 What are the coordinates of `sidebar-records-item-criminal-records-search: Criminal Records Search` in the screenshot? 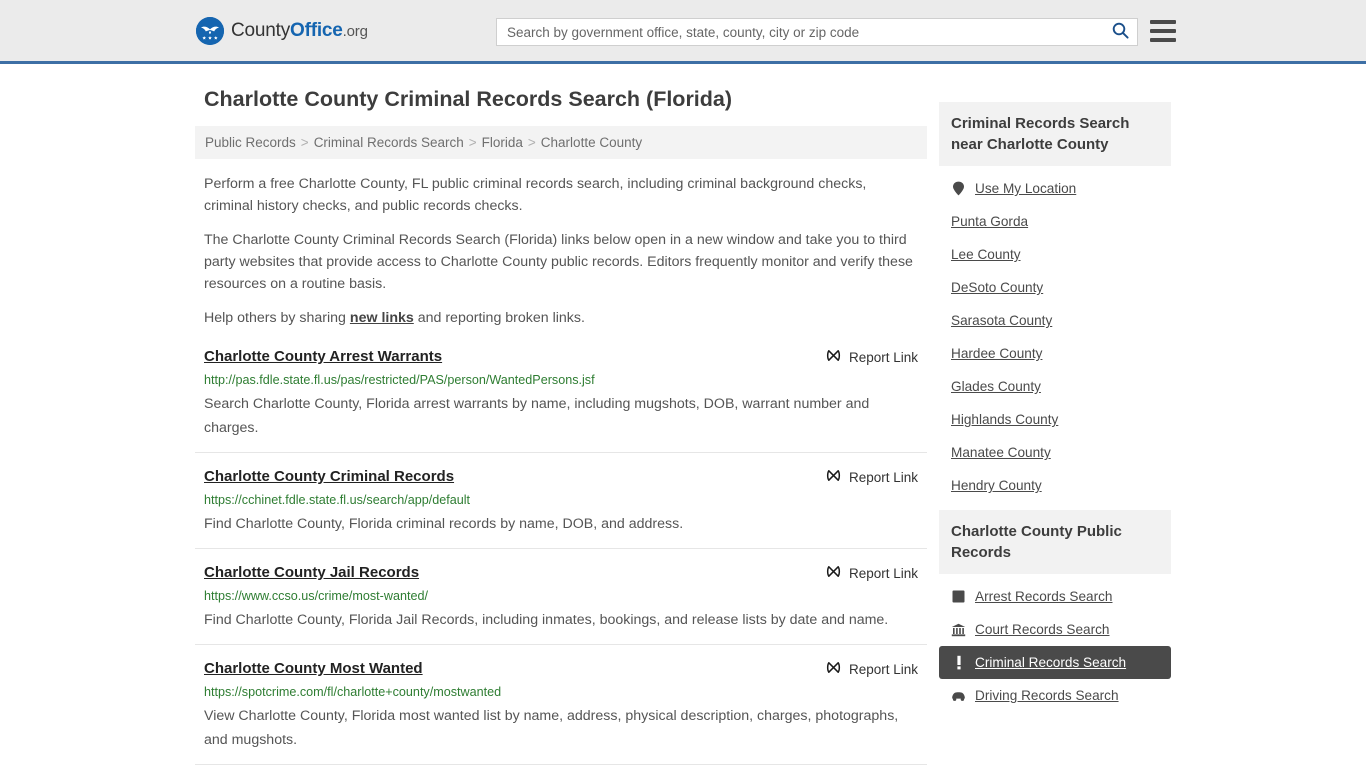 It's located at (1055, 662).